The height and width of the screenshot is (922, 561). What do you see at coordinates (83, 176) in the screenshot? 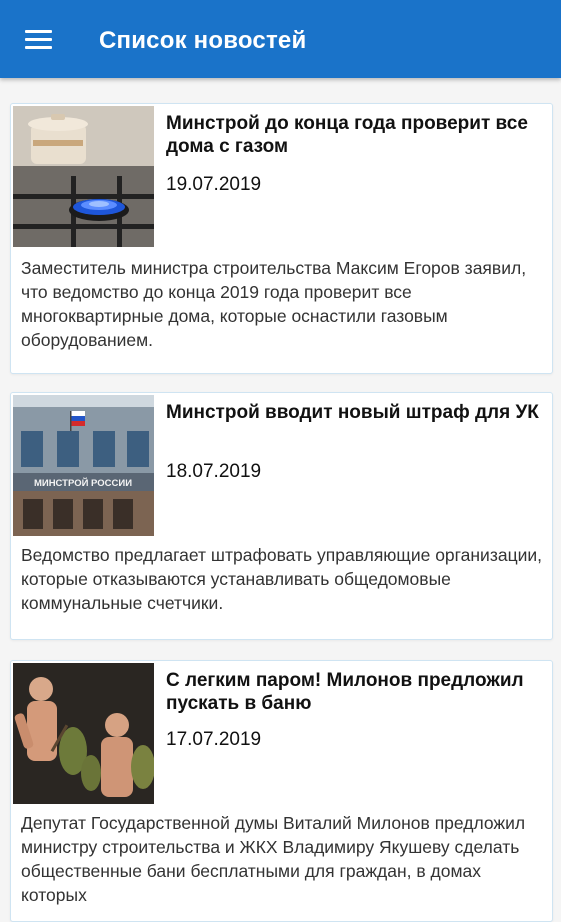
I see `news-image-gas-stove` at bounding box center [83, 176].